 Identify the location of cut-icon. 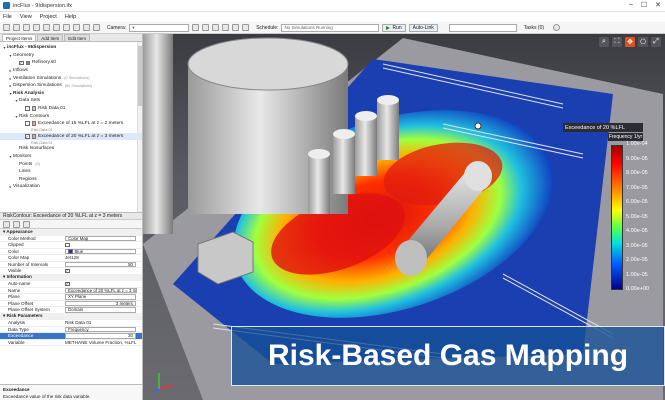
(56, 27).